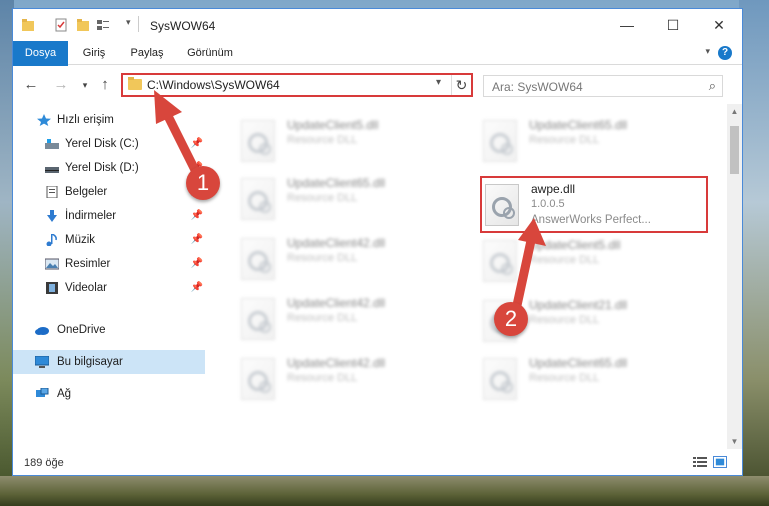 The width and height of the screenshot is (769, 506). I want to click on search-placeholder: Ara: SysWOW64, so click(537, 87).